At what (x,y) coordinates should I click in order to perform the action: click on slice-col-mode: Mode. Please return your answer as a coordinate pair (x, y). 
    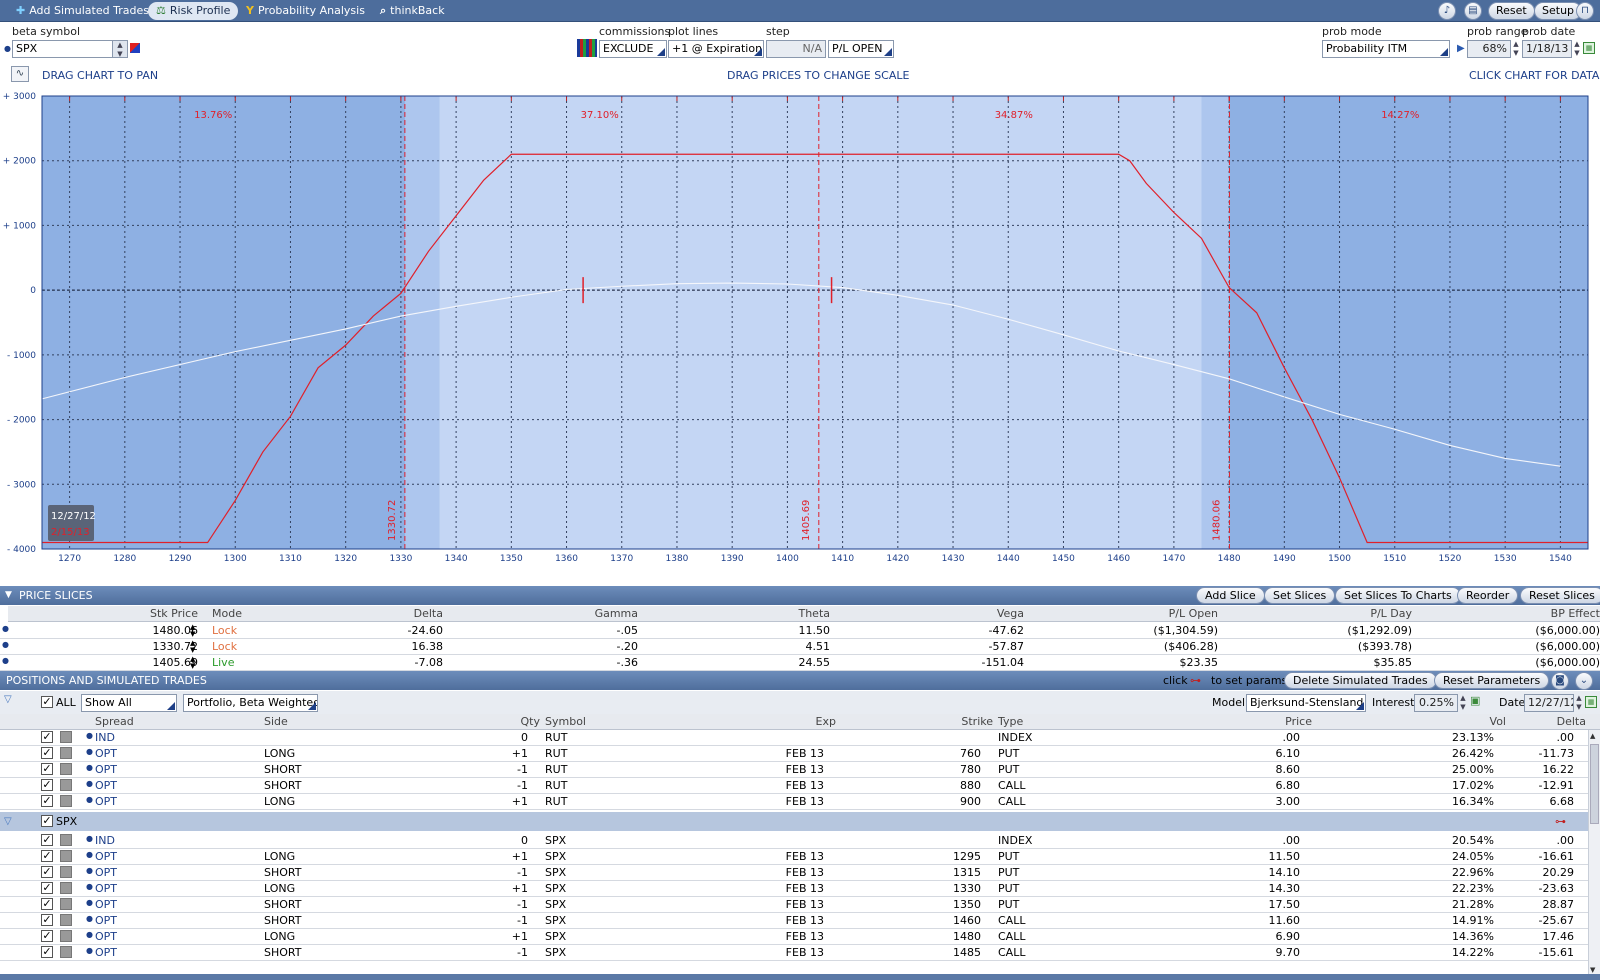
    Looking at the image, I should click on (227, 613).